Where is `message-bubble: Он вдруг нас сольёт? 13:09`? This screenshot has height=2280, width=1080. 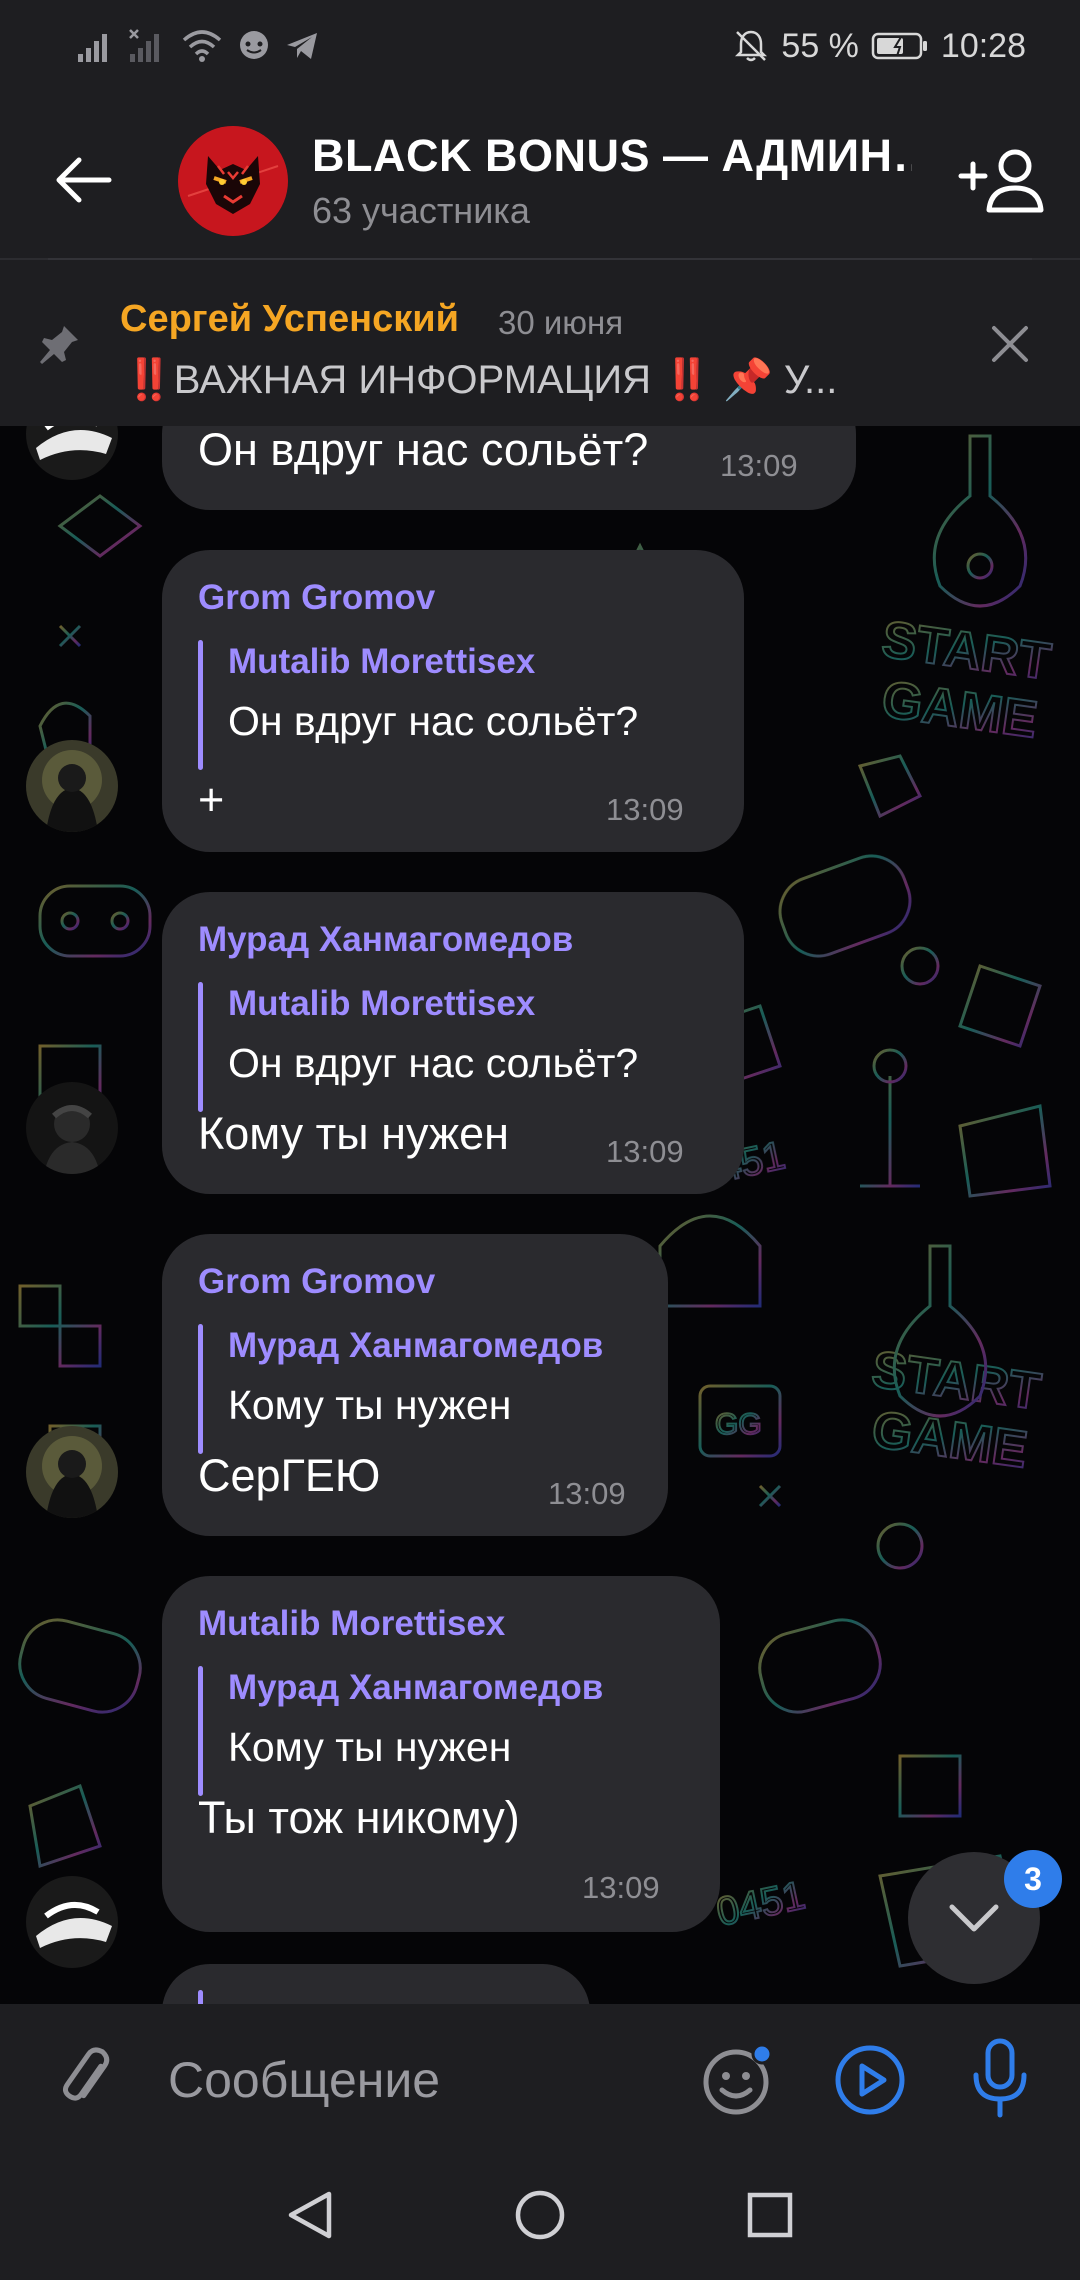
message-bubble: Он вдруг нас сольёт? 13:09 is located at coordinates (509, 468).